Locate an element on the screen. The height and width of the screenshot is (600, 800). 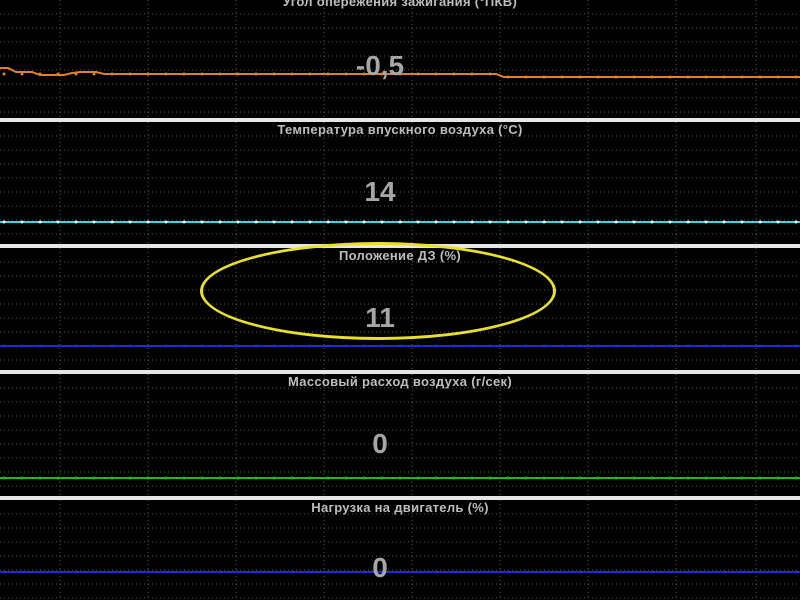
mass-airflow-title: Массовый расход воздуха (г/сек) is located at coordinates (400, 381).